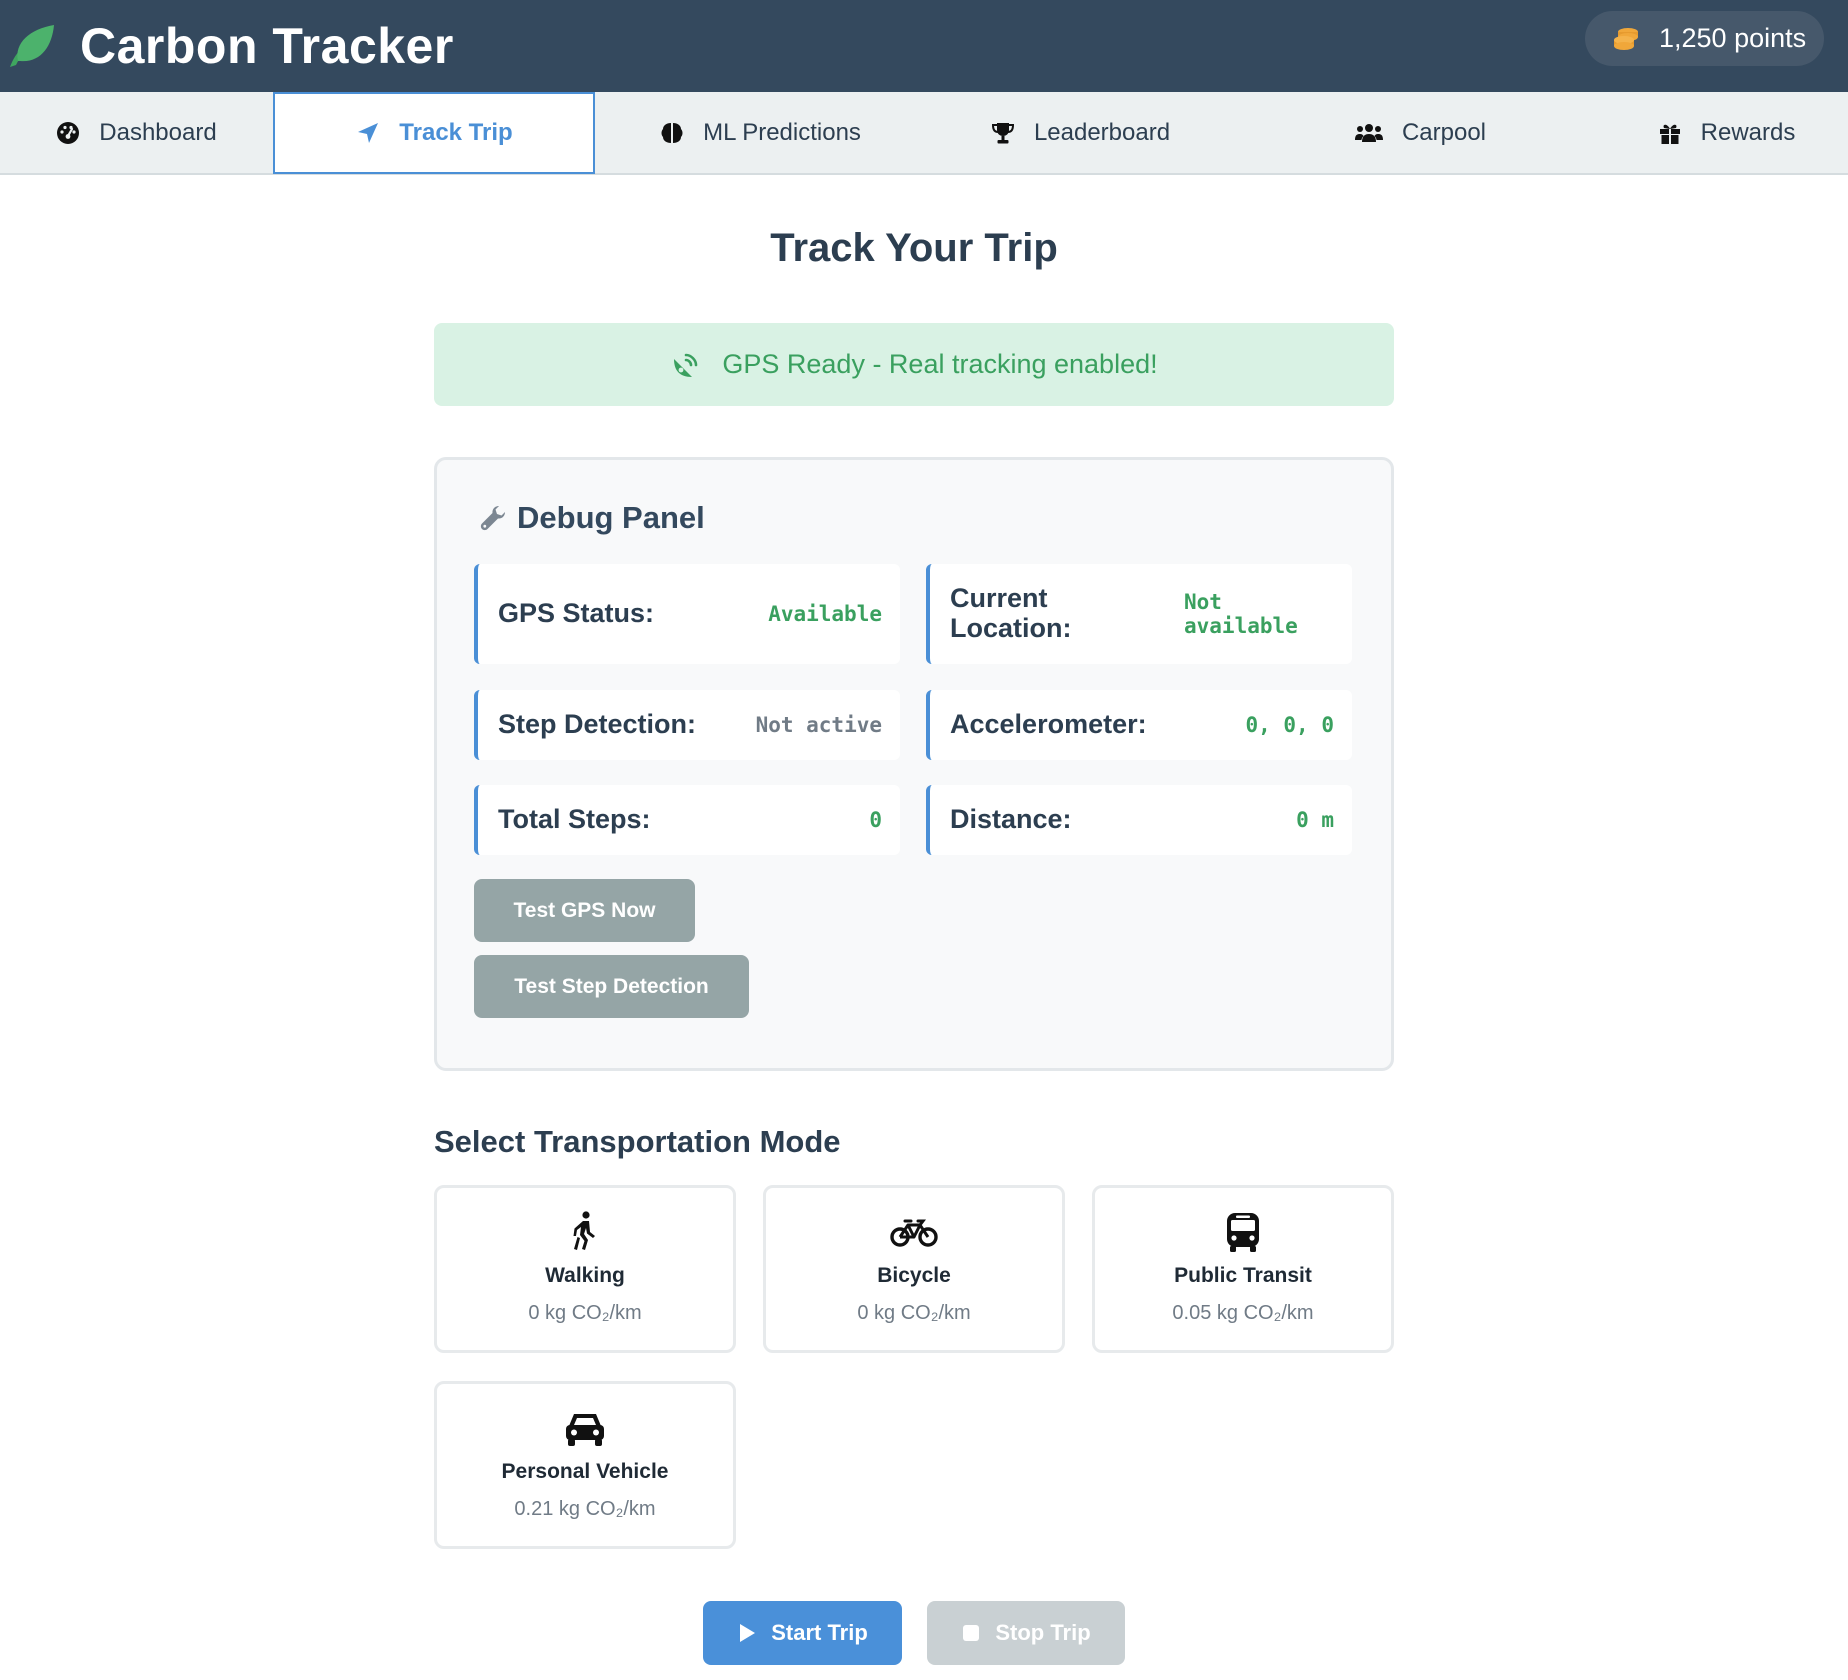  Describe the element at coordinates (611, 986) in the screenshot. I see `test-step-detection-button: Test Step Detection` at that location.